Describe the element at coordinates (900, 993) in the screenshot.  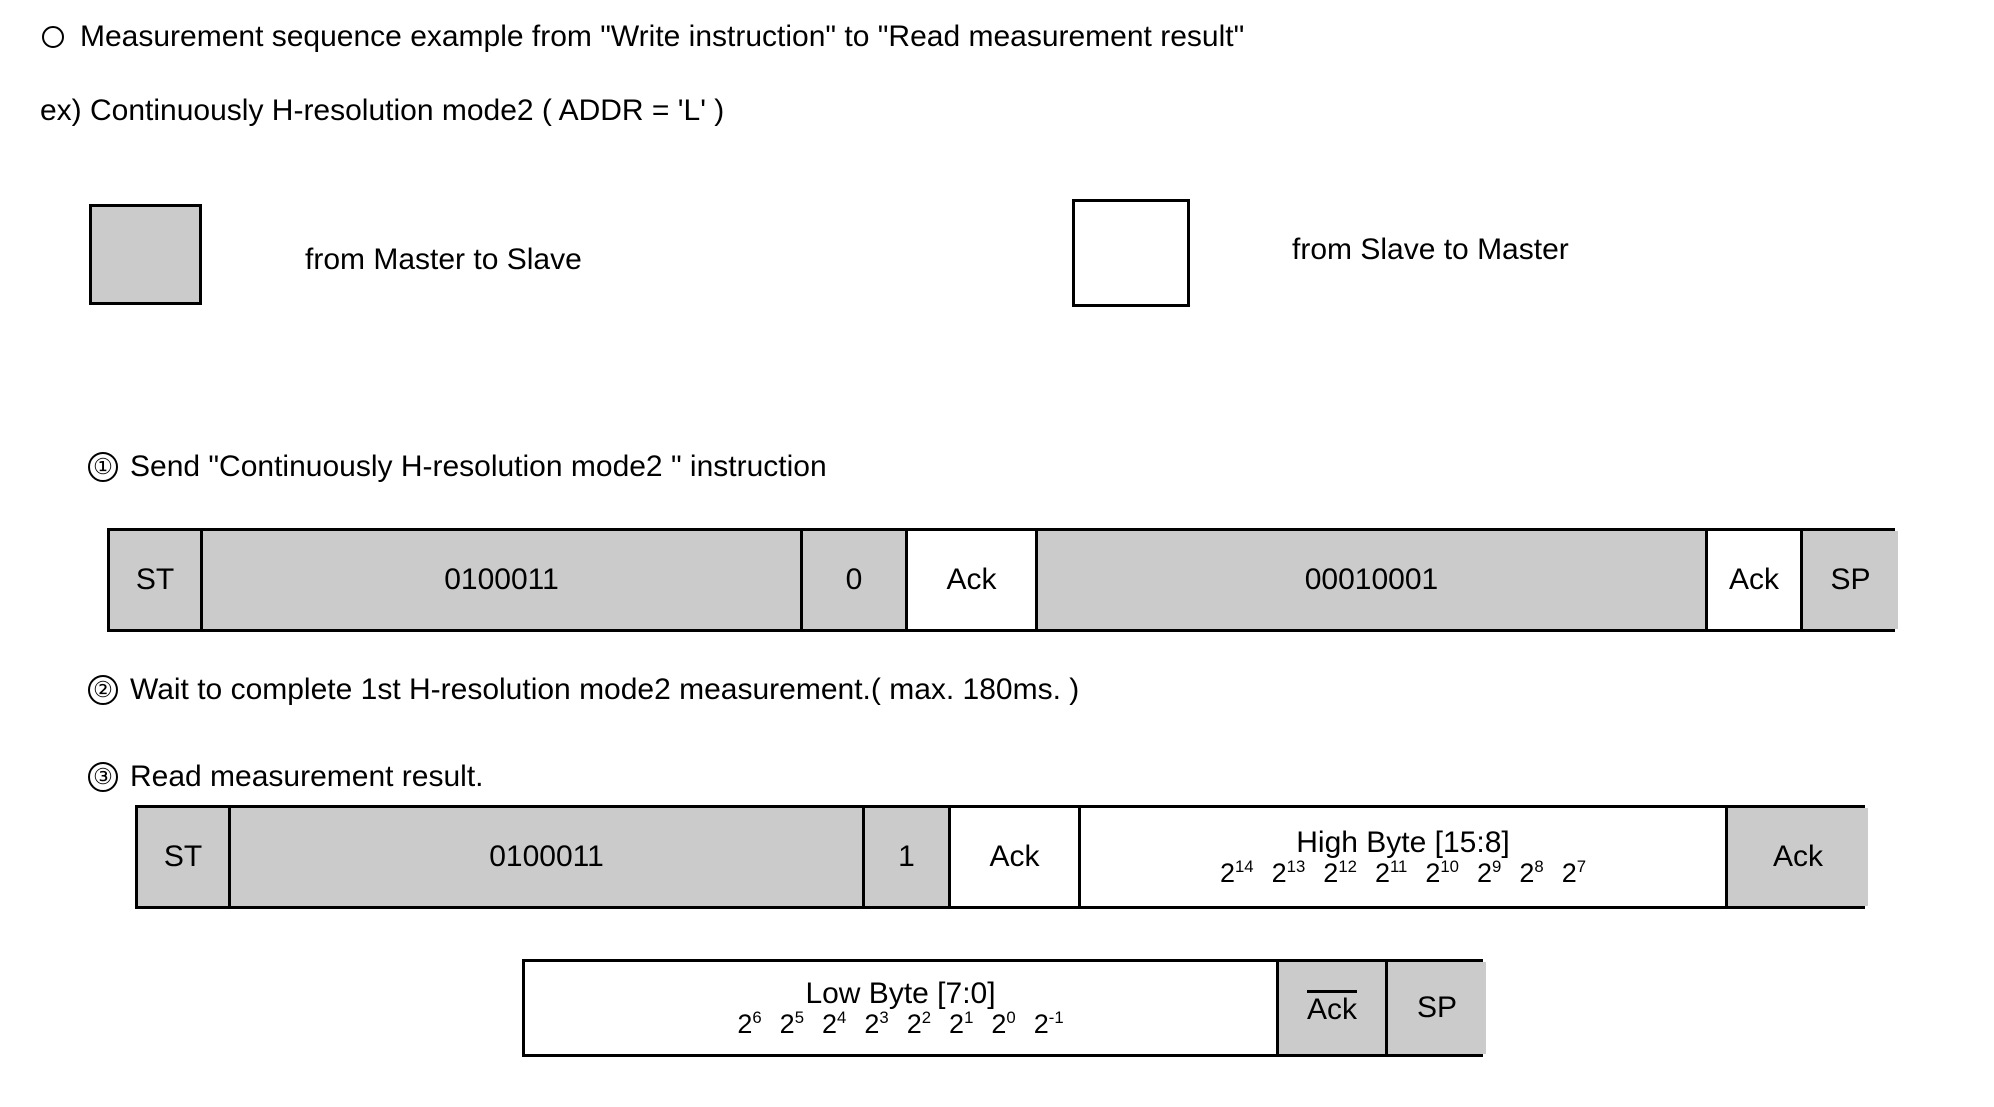
I see `read-low-byte-title: Low Byte [7:0]` at that location.